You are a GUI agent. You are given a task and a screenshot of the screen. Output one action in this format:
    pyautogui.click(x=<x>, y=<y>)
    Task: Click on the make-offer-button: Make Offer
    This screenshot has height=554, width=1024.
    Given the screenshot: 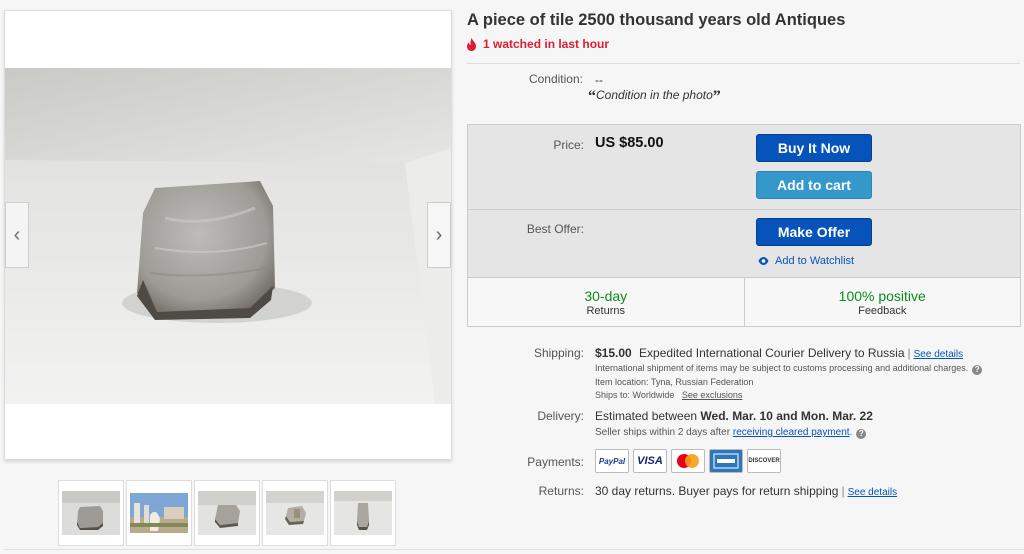 What is the action you would take?
    pyautogui.click(x=814, y=232)
    